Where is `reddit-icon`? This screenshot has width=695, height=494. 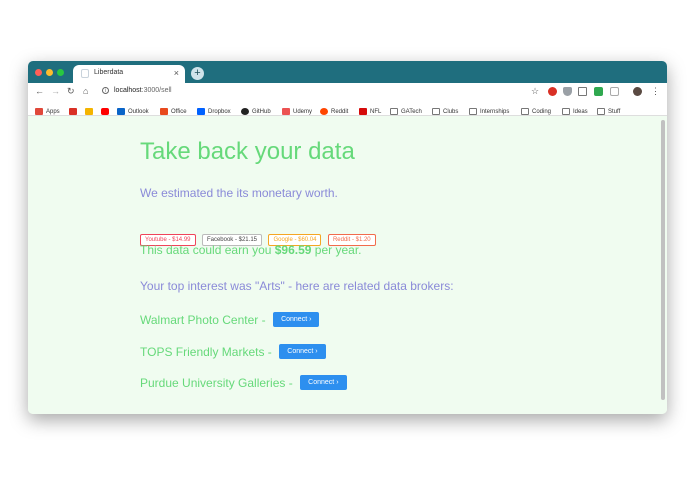 reddit-icon is located at coordinates (324, 112).